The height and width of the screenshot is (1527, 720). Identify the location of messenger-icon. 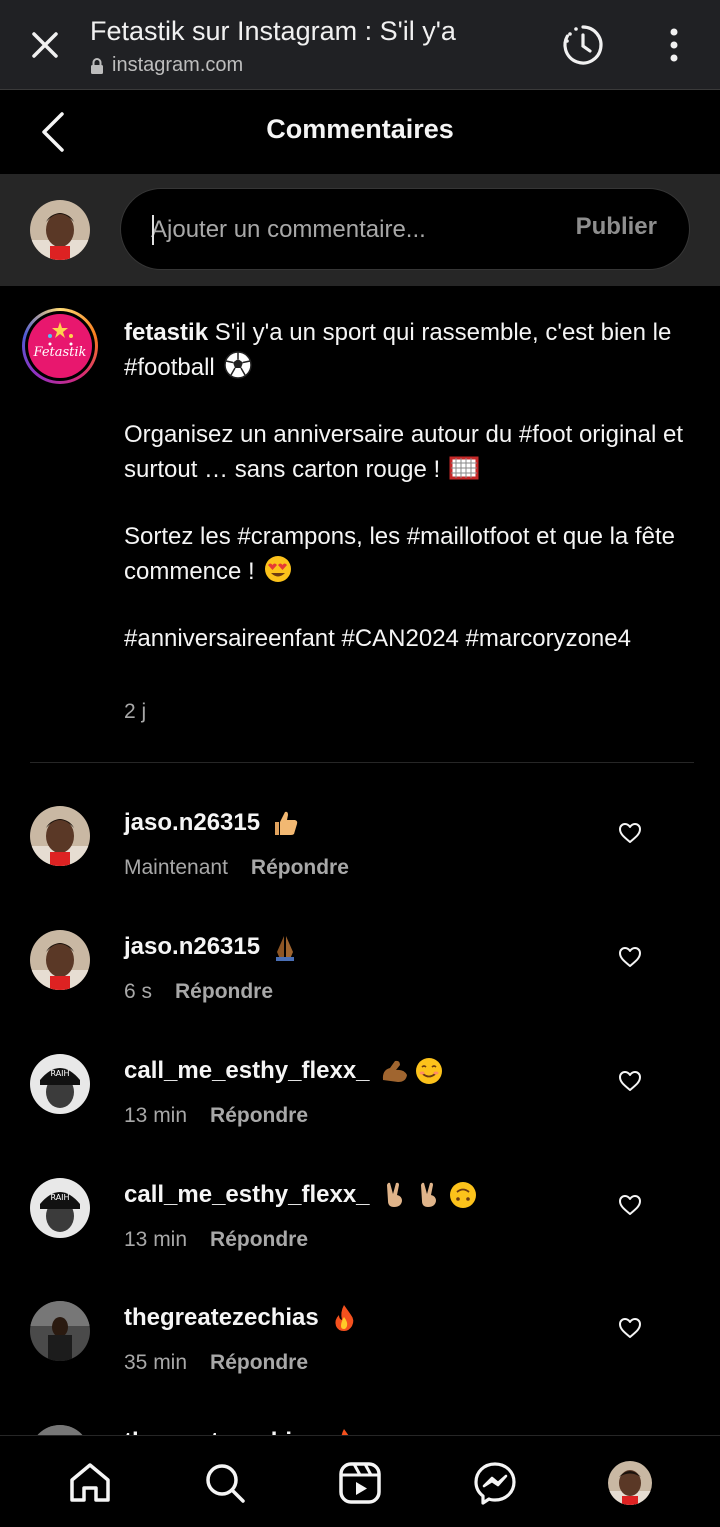
(495, 1483).